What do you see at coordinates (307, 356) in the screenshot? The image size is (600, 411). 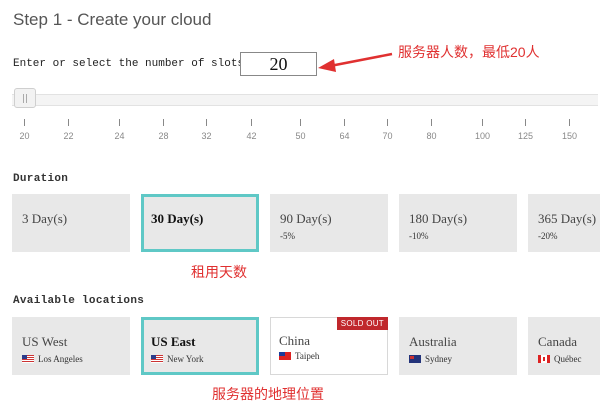 I see `location-city: Taipeh` at bounding box center [307, 356].